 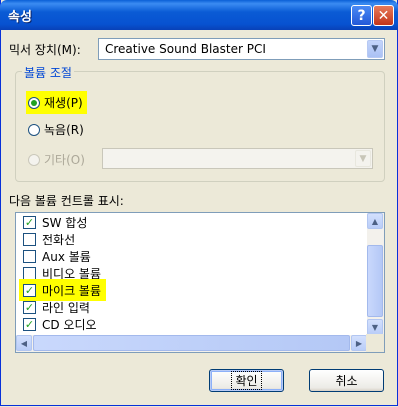 I want to click on list-item-label: 라인 입력, so click(x=66, y=307).